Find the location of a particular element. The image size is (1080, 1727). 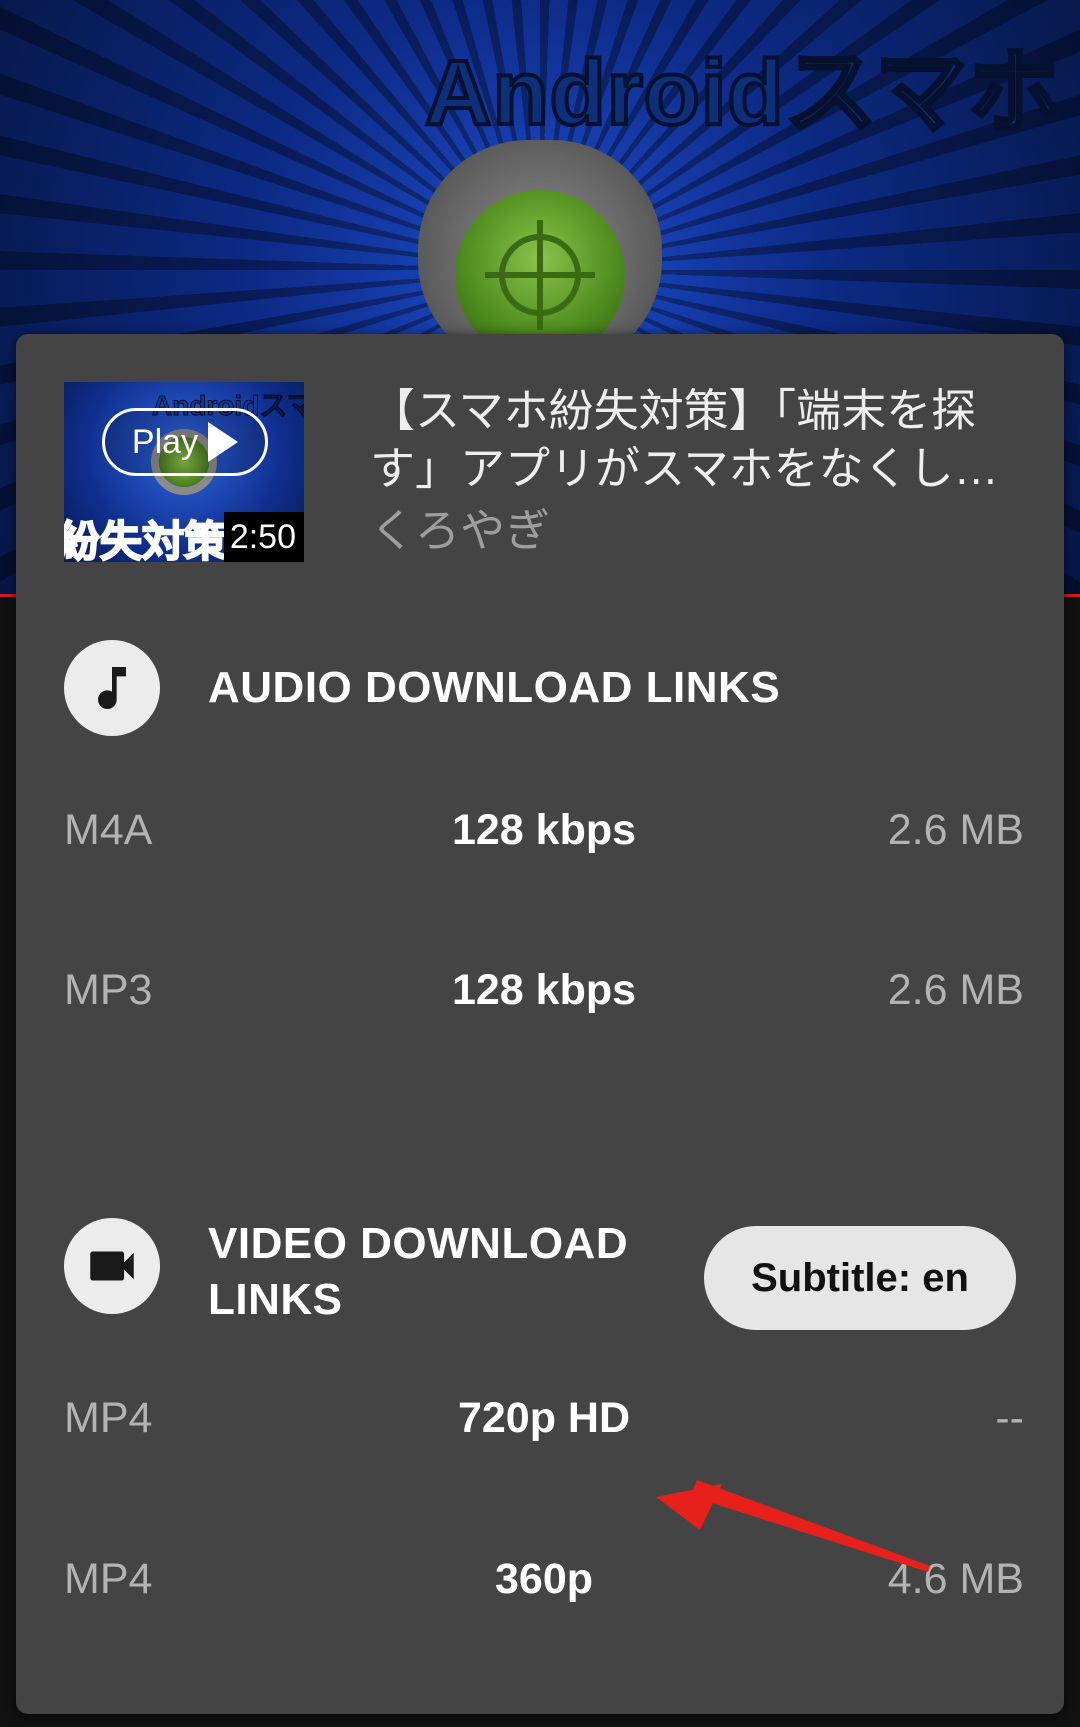

video-duration: 2:50 is located at coordinates (263, 537).